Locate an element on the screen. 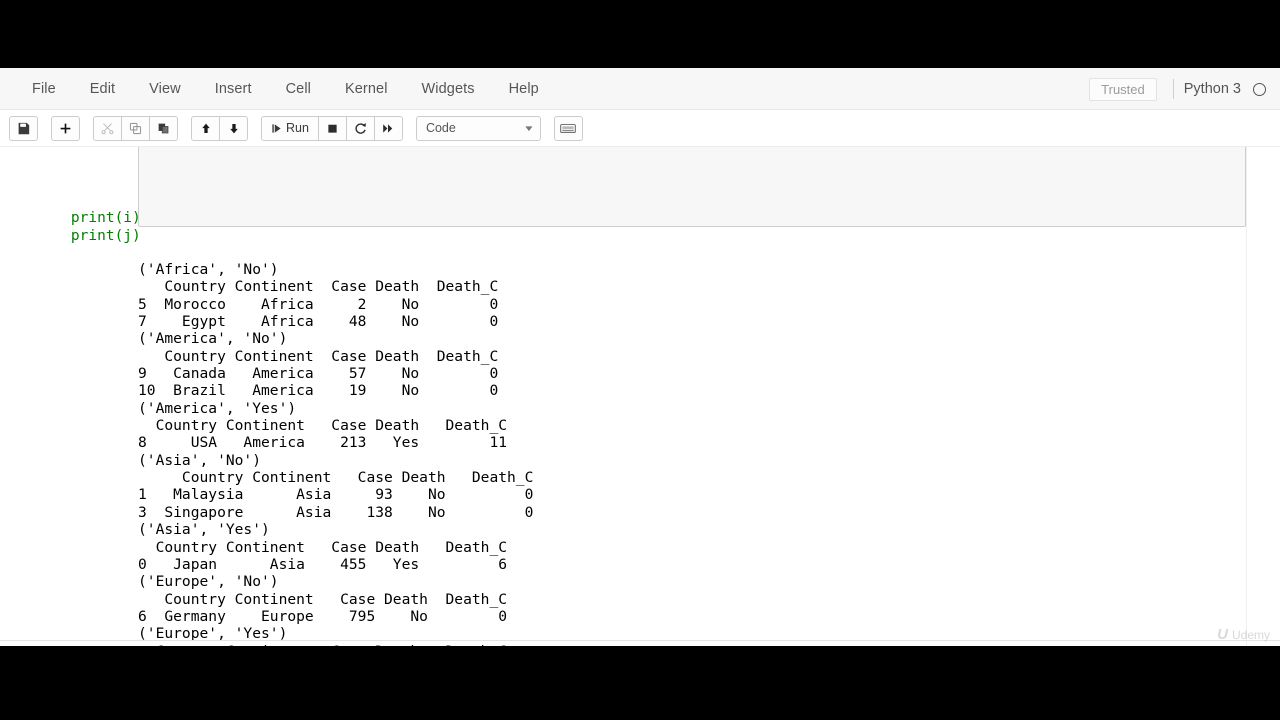 The width and height of the screenshot is (1280, 720). menu-cell: Cell is located at coordinates (298, 89).